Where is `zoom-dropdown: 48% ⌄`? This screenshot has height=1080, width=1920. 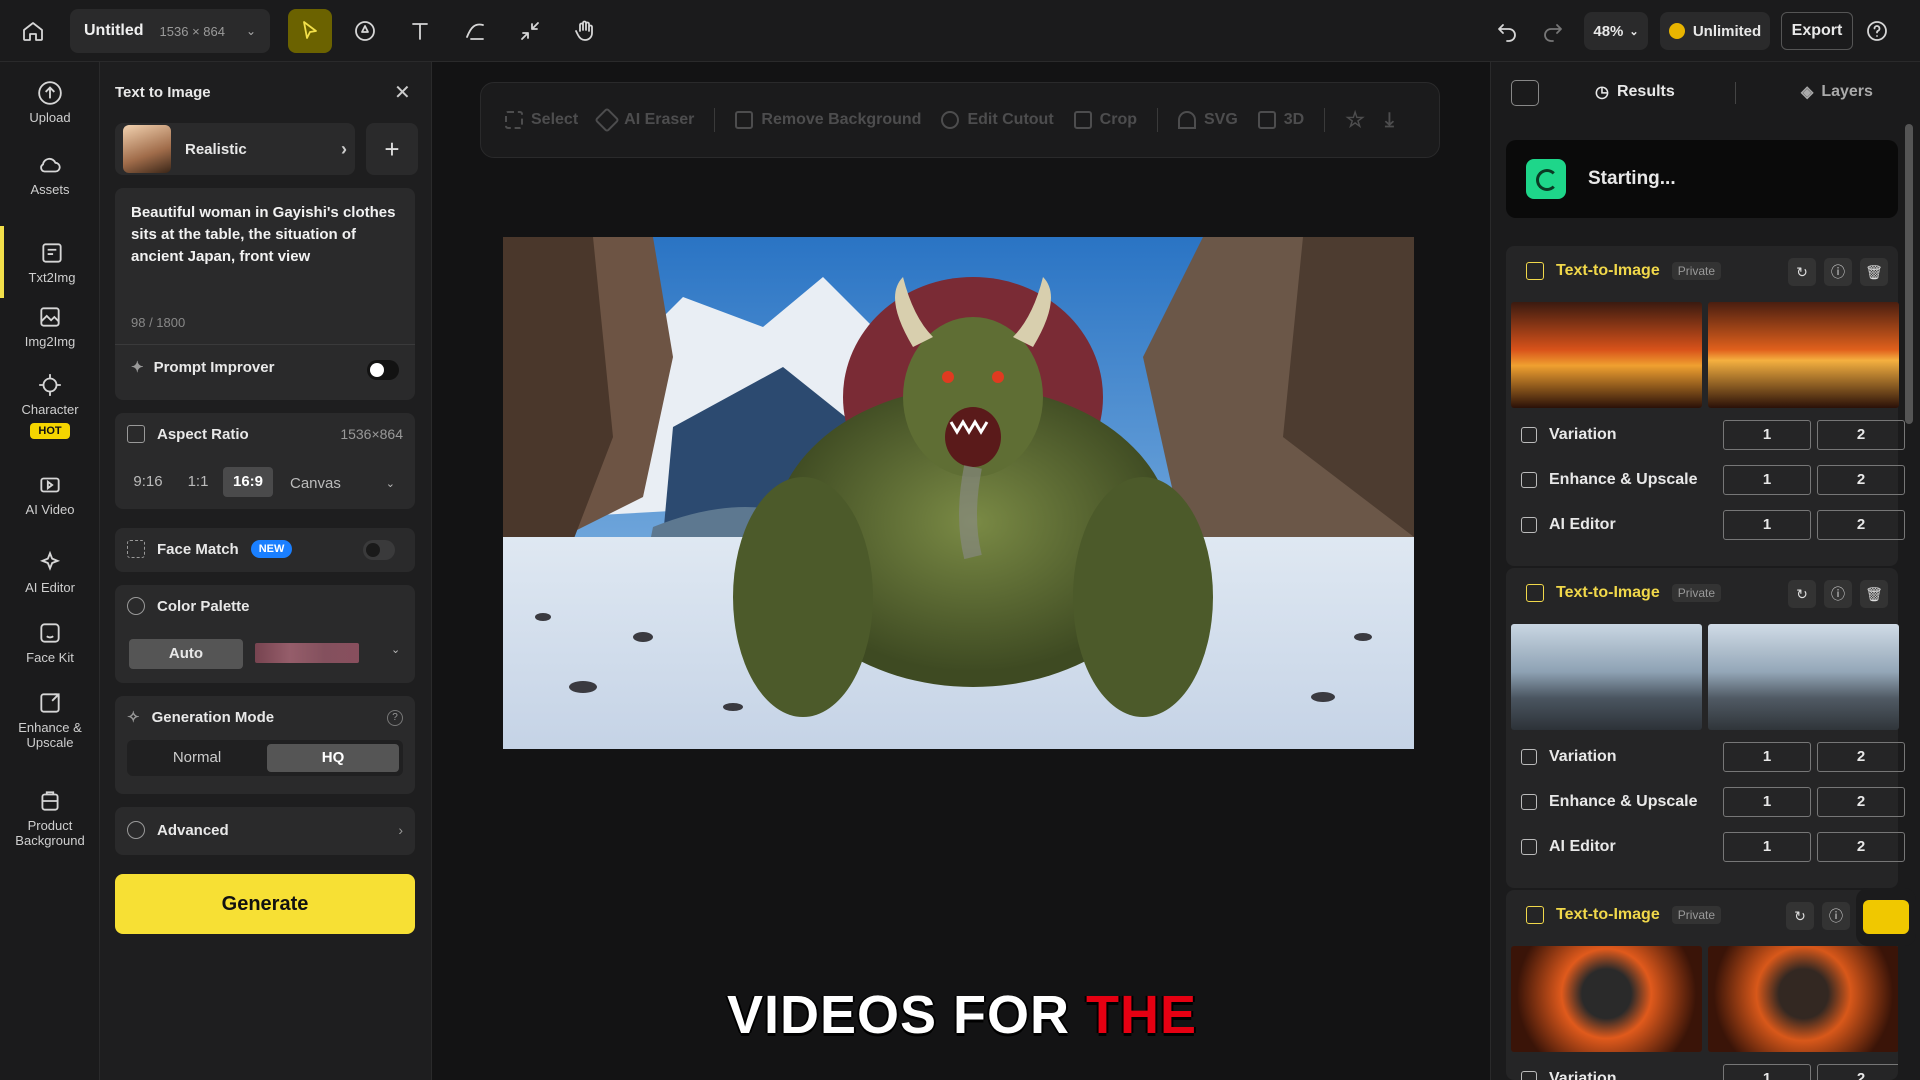
zoom-dropdown: 48% ⌄ is located at coordinates (1616, 31).